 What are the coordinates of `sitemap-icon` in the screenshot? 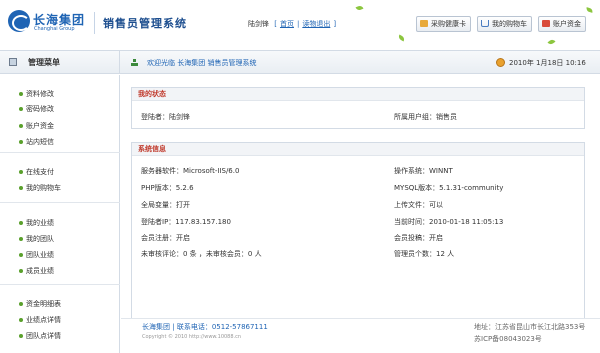 It's located at (134, 62).